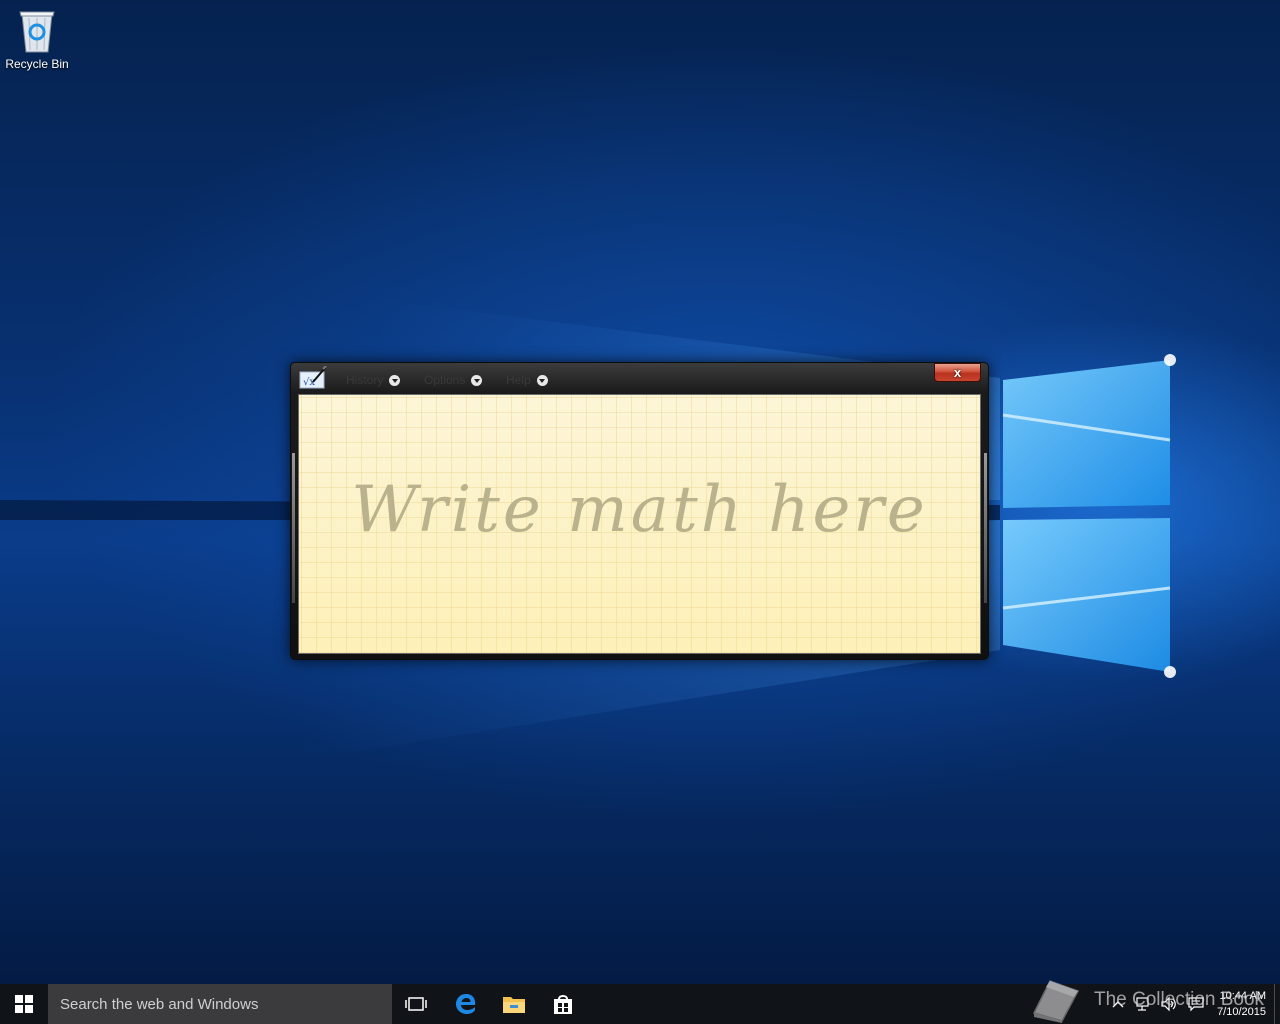 Image resolution: width=1280 pixels, height=1024 pixels. Describe the element at coordinates (1277, 1004) in the screenshot. I see `show-desktop-button` at that location.